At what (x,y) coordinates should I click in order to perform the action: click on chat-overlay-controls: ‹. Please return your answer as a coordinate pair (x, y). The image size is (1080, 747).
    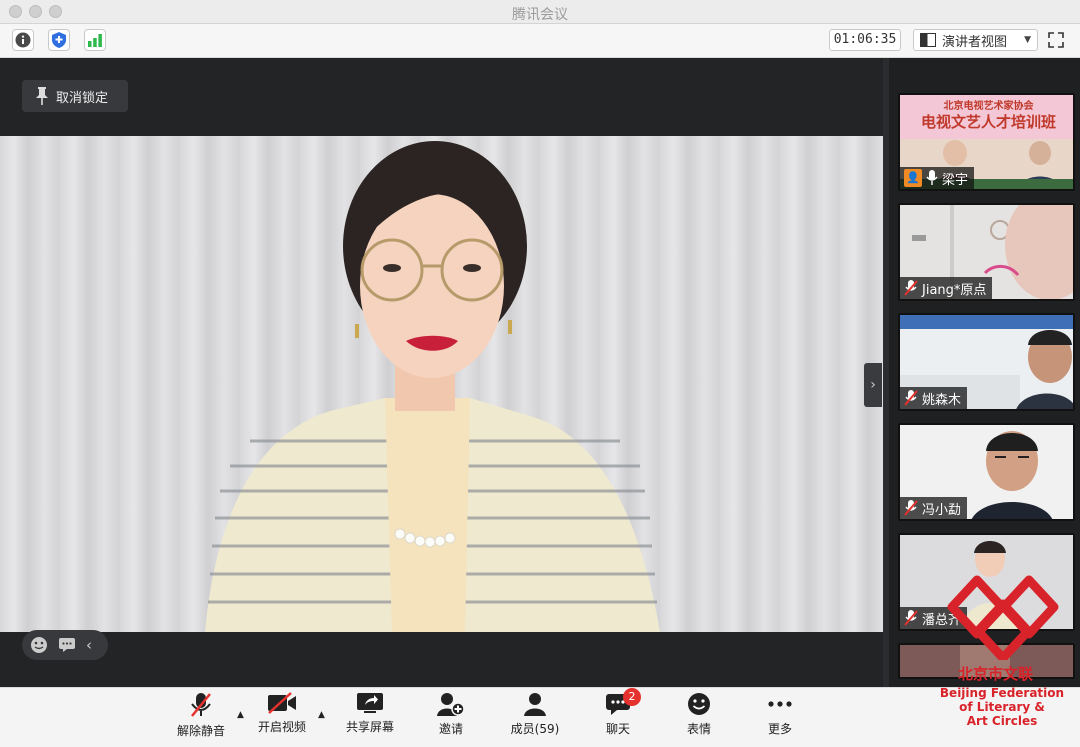
    Looking at the image, I should click on (65, 645).